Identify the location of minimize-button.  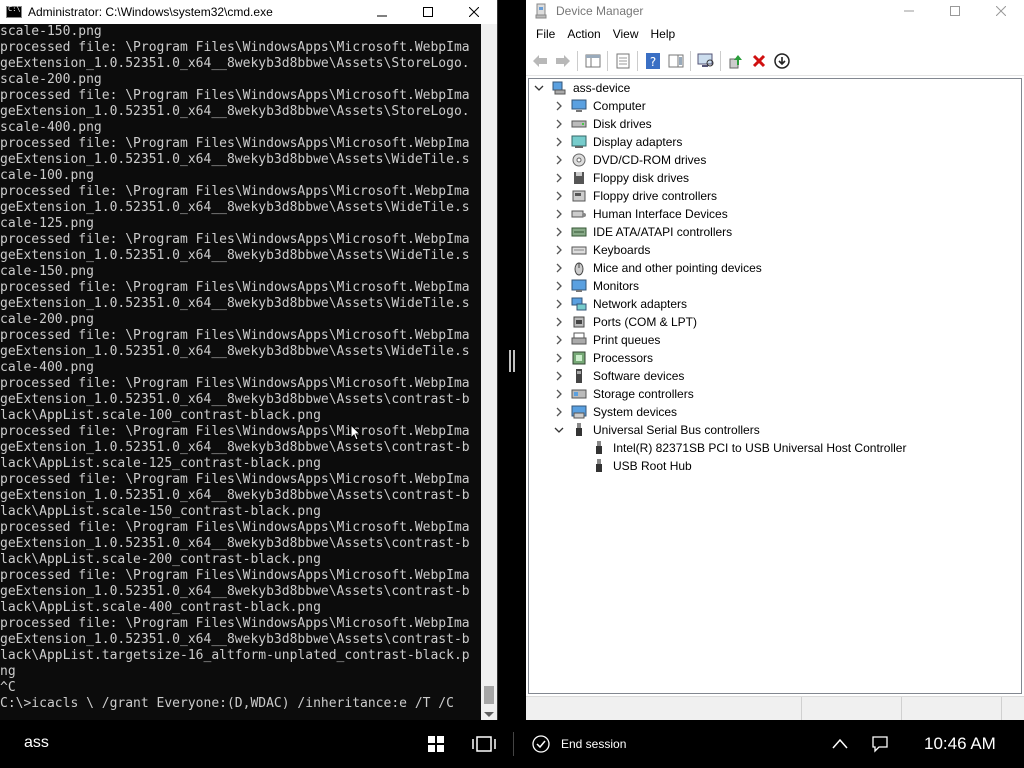
(382, 12).